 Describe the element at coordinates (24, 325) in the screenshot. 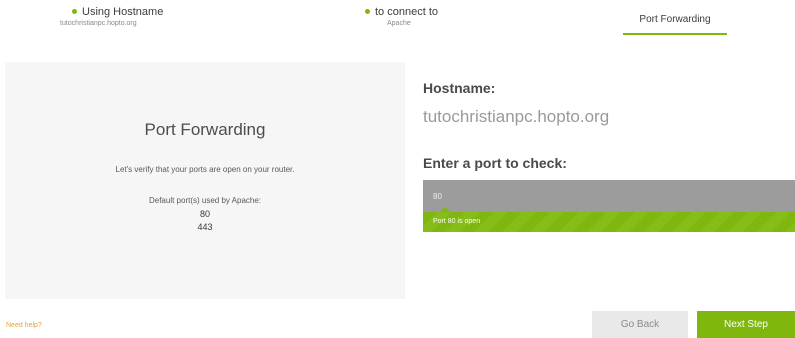

I see `need-help-link: Need help?` at that location.